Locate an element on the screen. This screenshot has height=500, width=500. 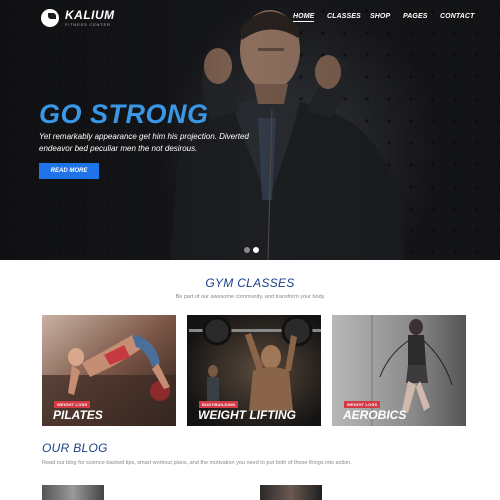
blog-heading: OUR BLOG is located at coordinates (75, 448).